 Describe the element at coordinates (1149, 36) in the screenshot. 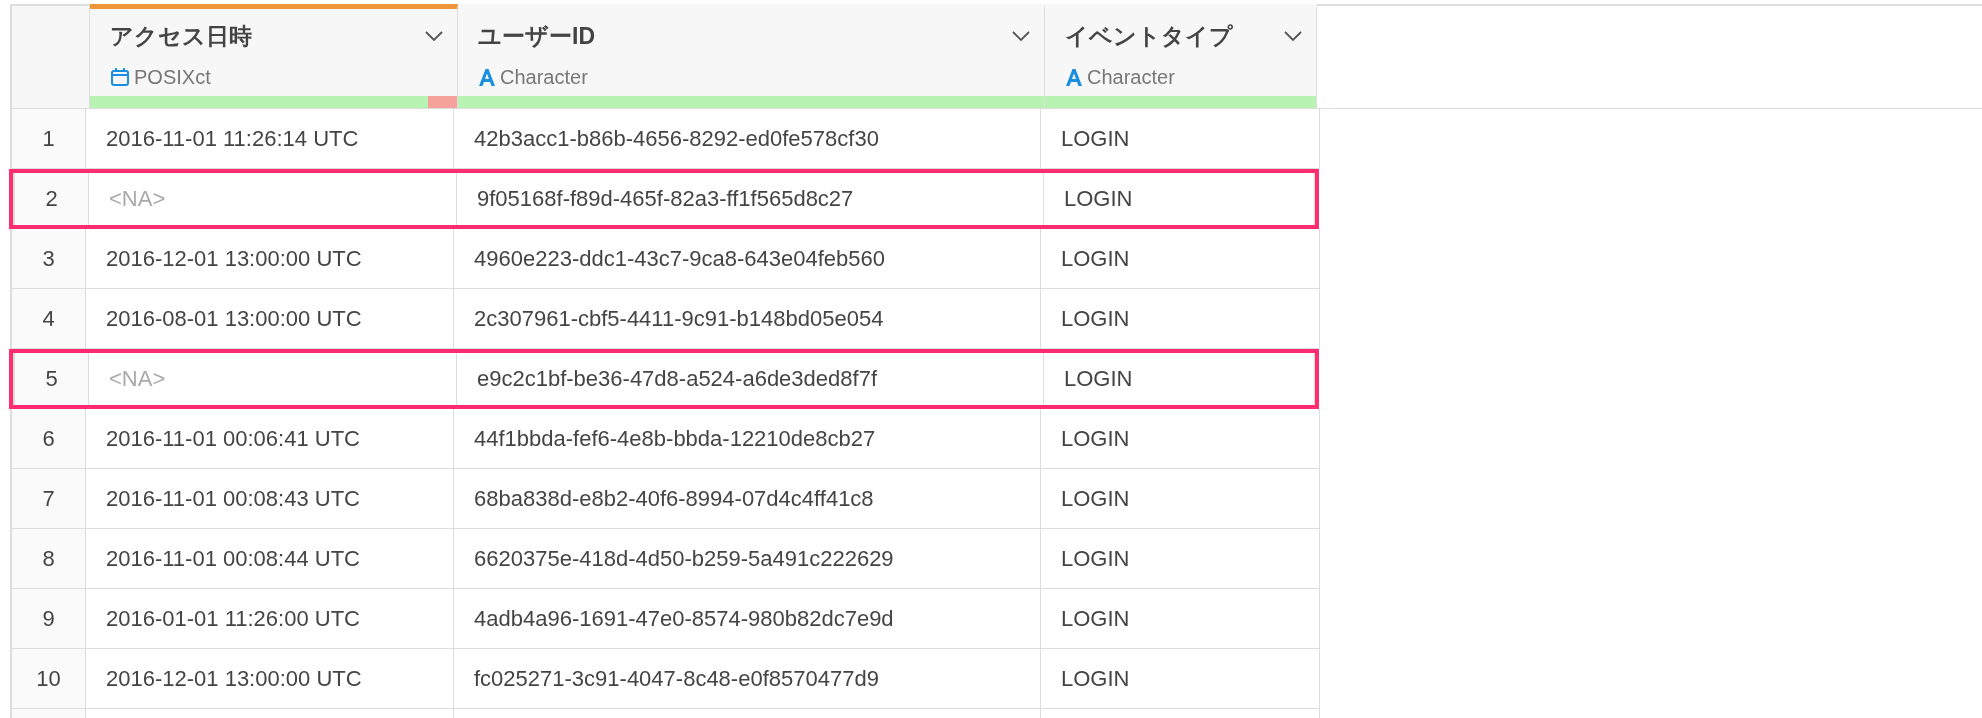

I see `column-title: イベントタイプ` at that location.